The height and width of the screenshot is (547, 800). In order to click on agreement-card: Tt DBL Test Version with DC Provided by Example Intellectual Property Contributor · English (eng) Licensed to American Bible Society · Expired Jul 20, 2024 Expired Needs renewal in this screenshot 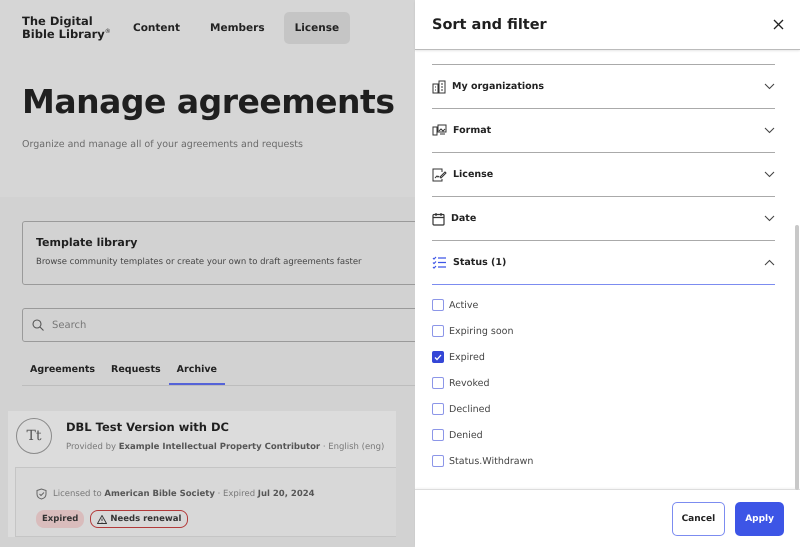, I will do `click(202, 474)`.